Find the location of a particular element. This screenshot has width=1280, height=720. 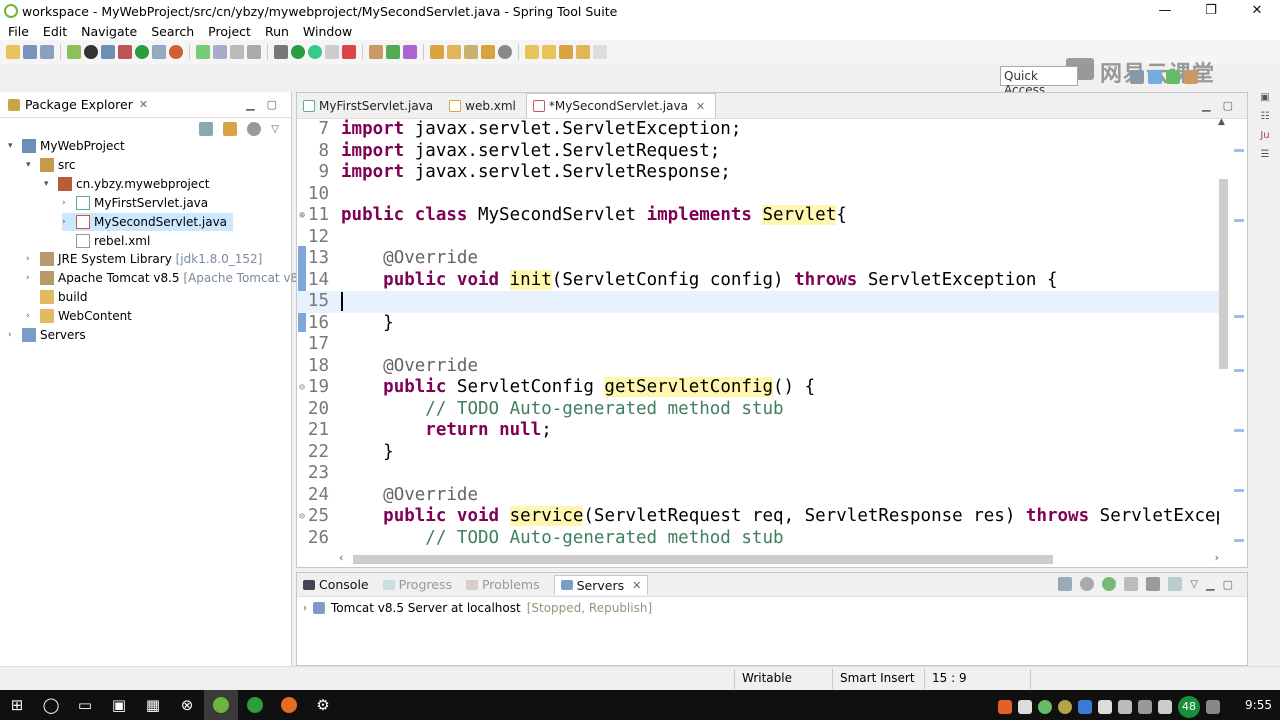

menu-navigate: Navigate is located at coordinates (108, 31).